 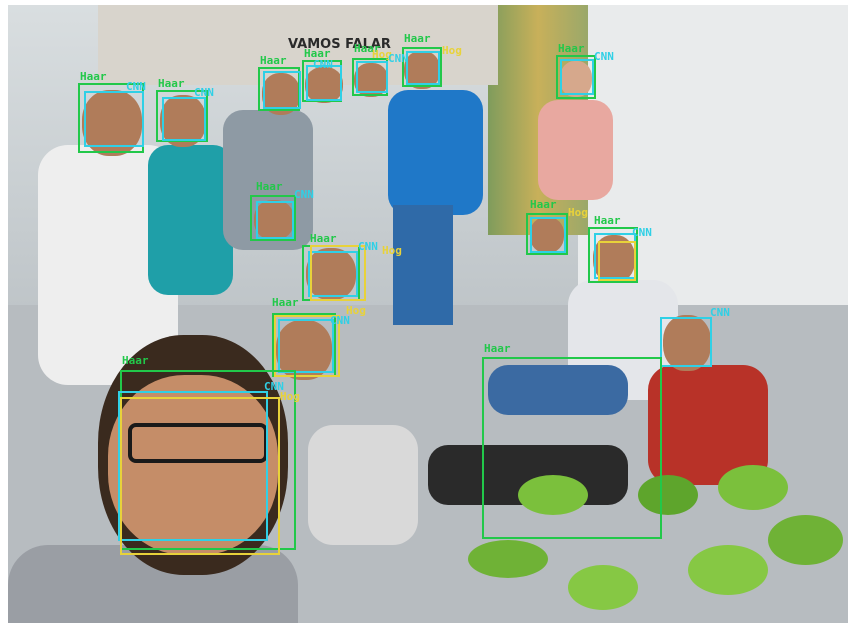 I want to click on person-blue-jeans, so click(x=423, y=265).